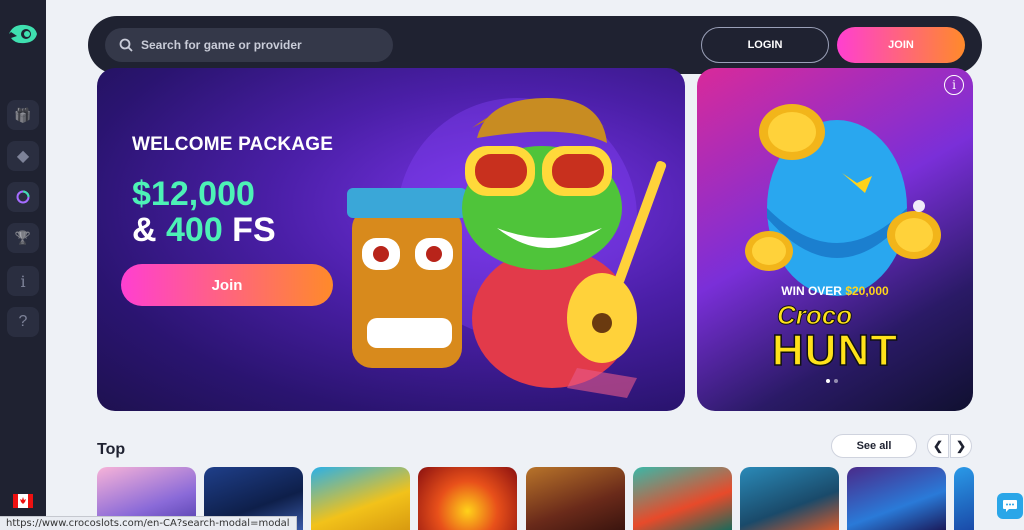  What do you see at coordinates (149, 230) in the screenshot?
I see `free-spins-prefix: &` at bounding box center [149, 230].